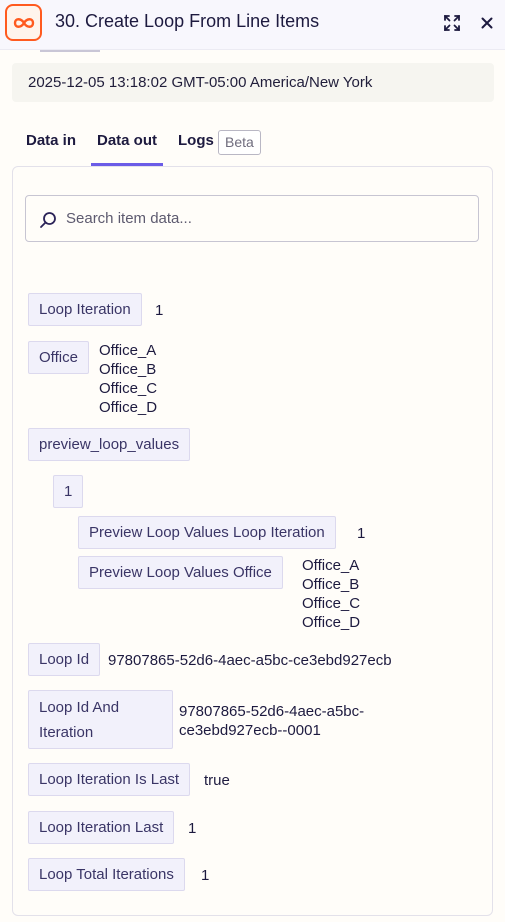 Image resolution: width=505 pixels, height=922 pixels. I want to click on value-preview-office: Office_A Office_B Office_C Office_D, so click(331, 594).